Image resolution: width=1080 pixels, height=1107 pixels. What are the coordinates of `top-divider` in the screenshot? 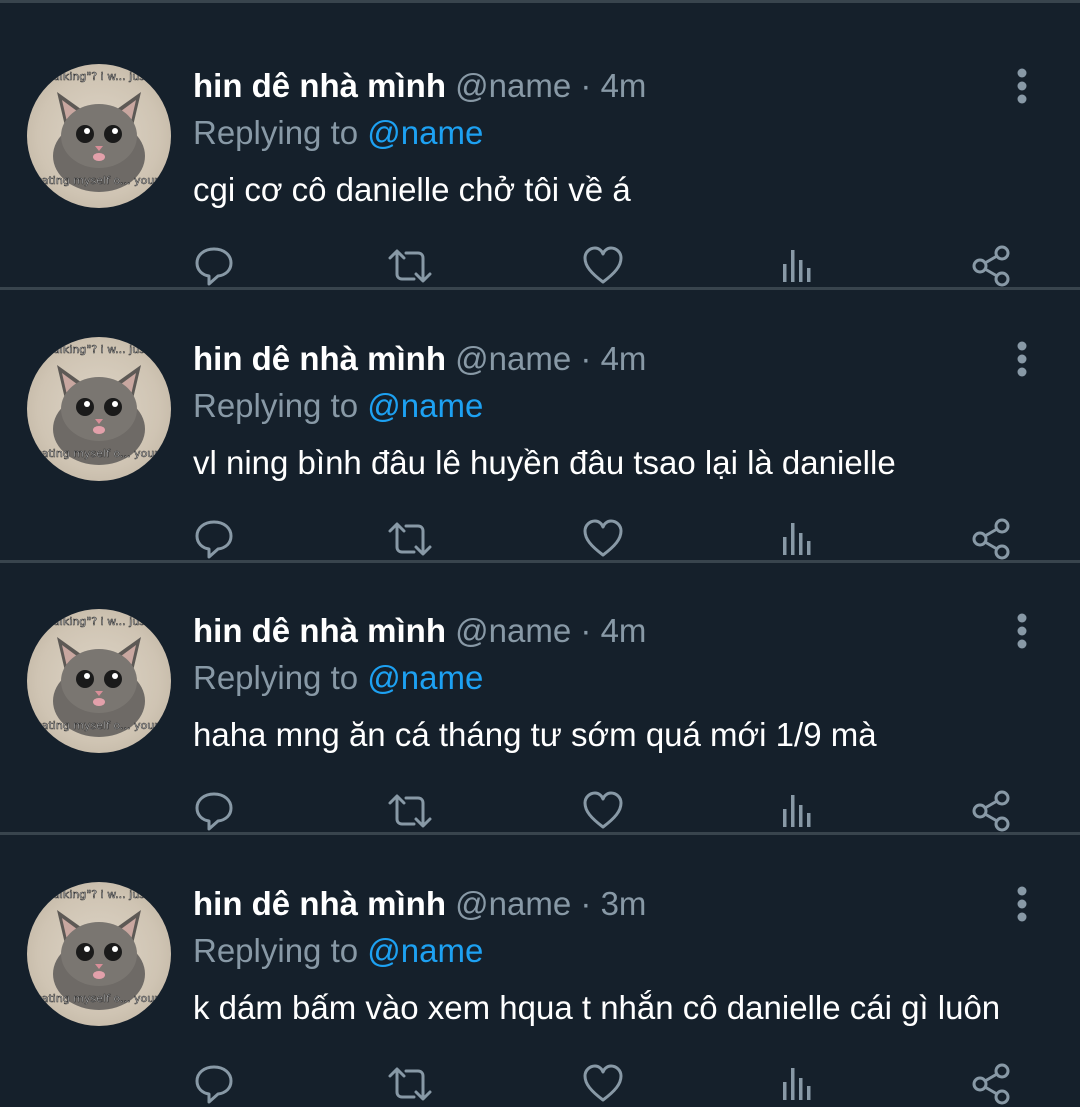 It's located at (540, 1).